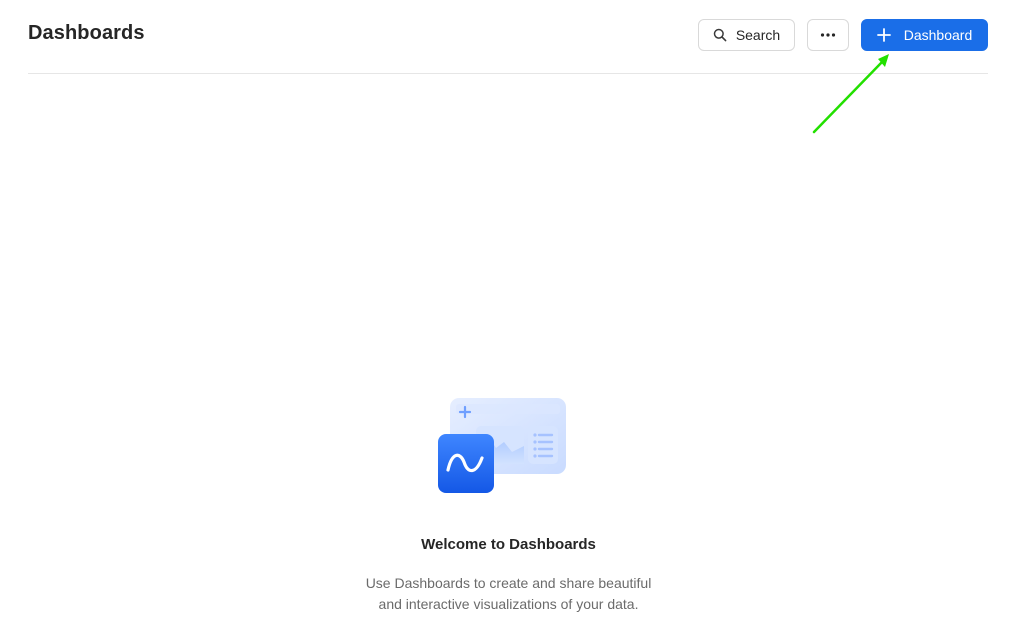 This screenshot has width=1017, height=638. I want to click on search-button: Search, so click(746, 35).